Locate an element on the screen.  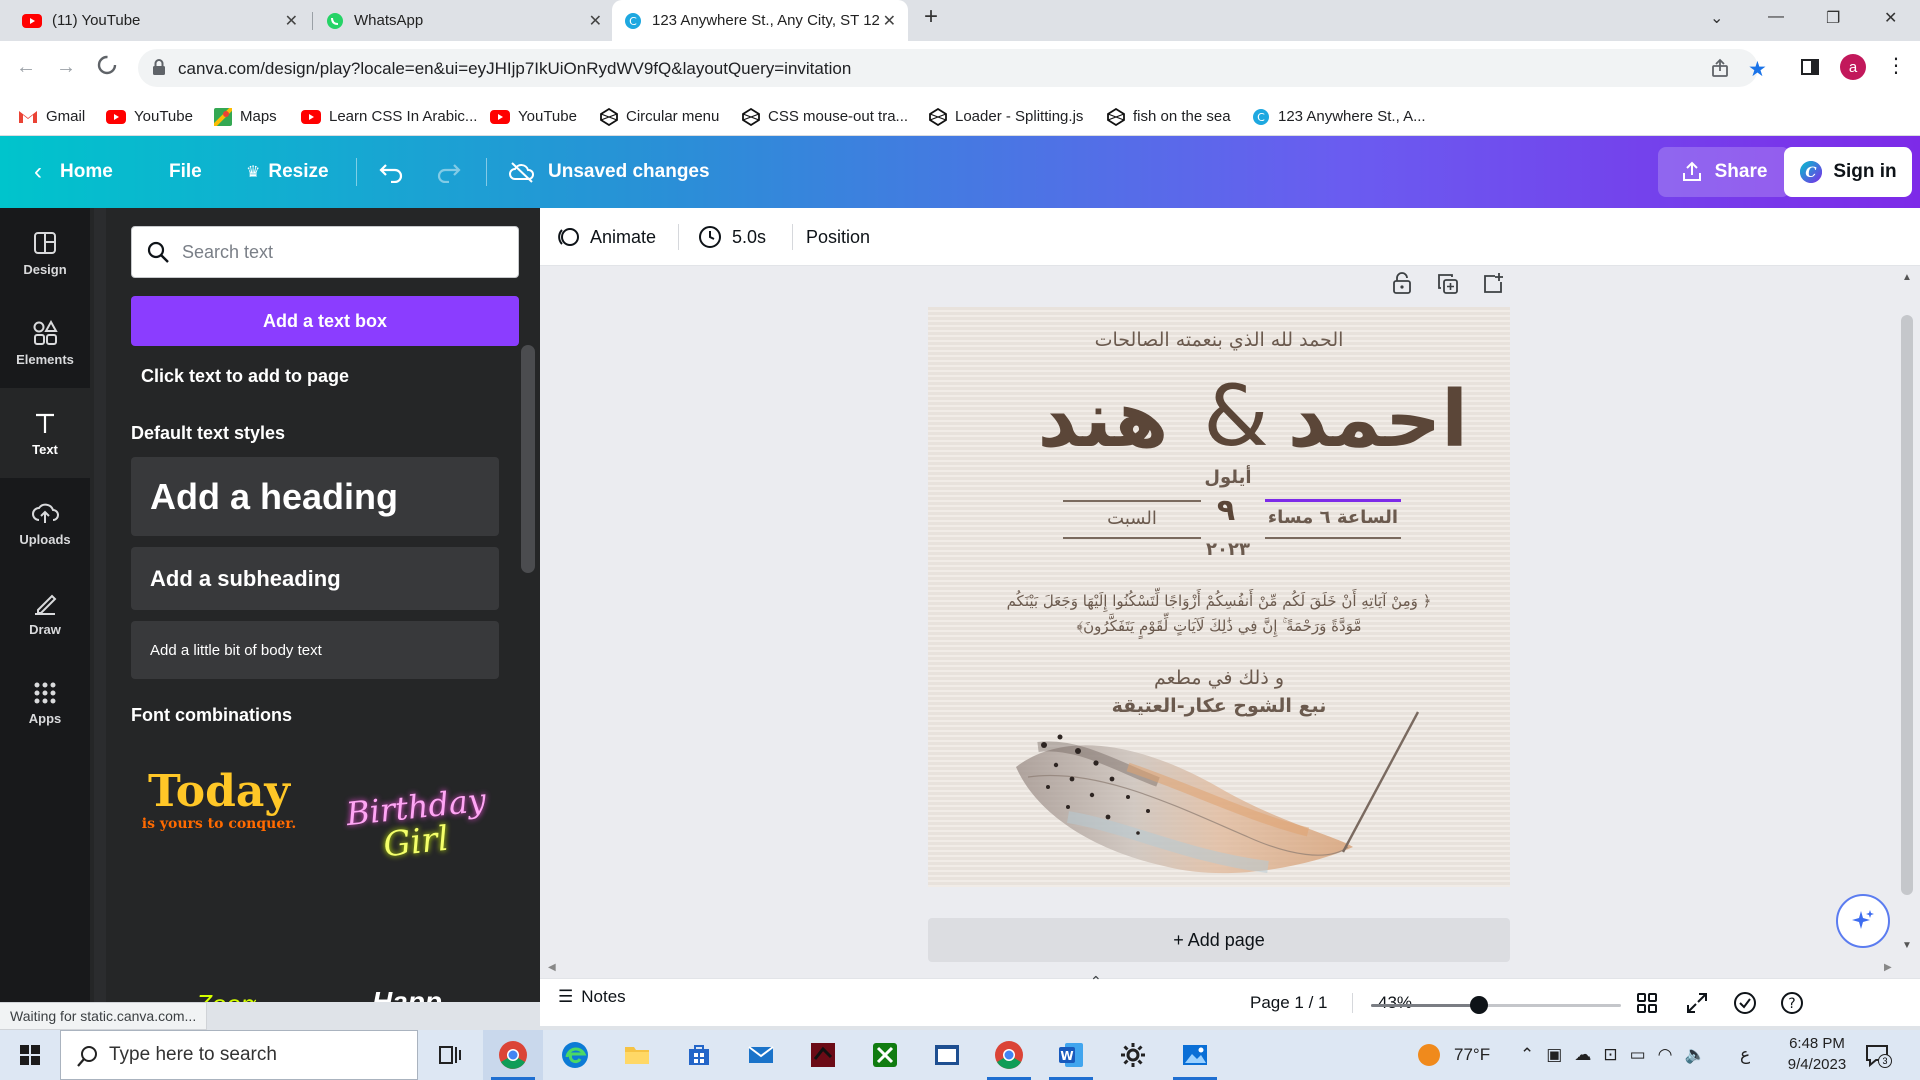
duplicate-page-icon is located at coordinates (1448, 284).